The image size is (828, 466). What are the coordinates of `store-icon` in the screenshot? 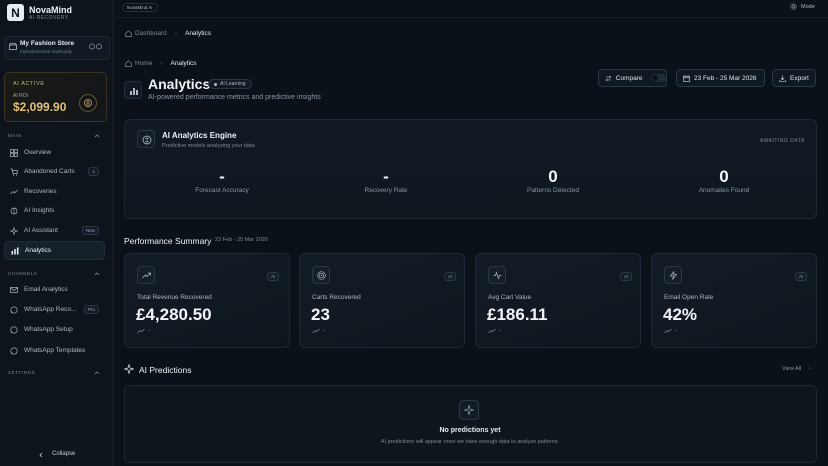 It's located at (13, 46).